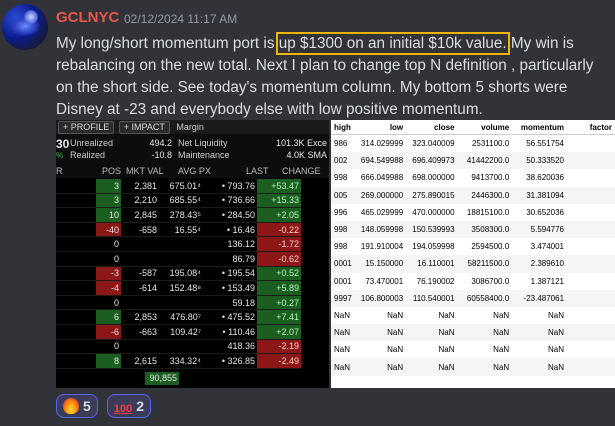 This screenshot has width=615, height=426. I want to click on col-header-change: CHANGE, so click(301, 171).